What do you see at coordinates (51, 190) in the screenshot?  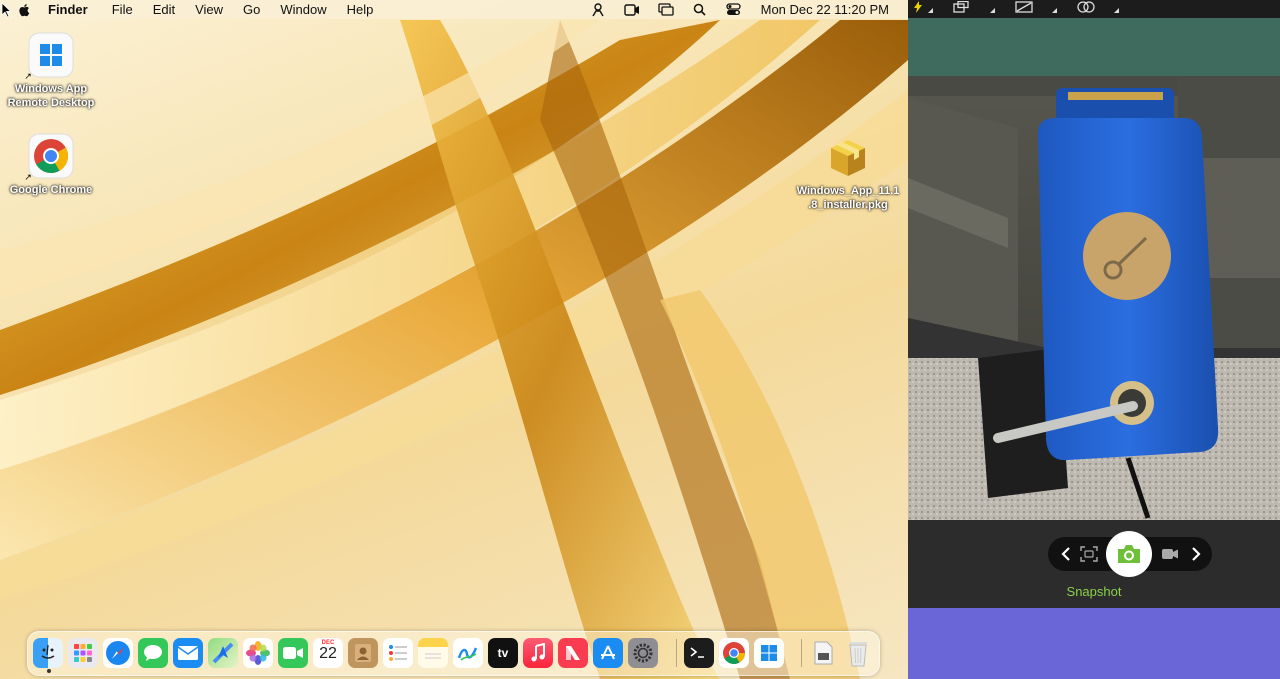 I see `desktop-icon-label: Google Chrome` at bounding box center [51, 190].